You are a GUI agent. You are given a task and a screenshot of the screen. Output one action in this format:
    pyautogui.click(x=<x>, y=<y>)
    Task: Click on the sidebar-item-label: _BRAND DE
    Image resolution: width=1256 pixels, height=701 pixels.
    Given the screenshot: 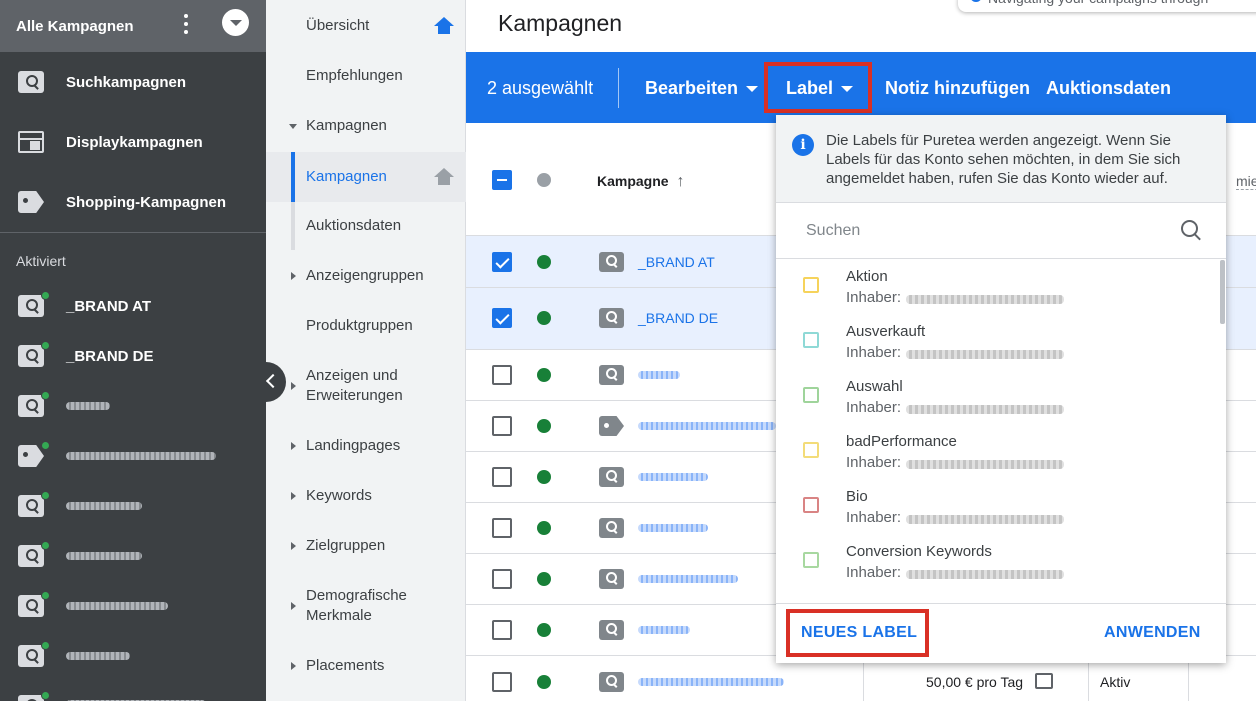 What is the action you would take?
    pyautogui.click(x=110, y=356)
    